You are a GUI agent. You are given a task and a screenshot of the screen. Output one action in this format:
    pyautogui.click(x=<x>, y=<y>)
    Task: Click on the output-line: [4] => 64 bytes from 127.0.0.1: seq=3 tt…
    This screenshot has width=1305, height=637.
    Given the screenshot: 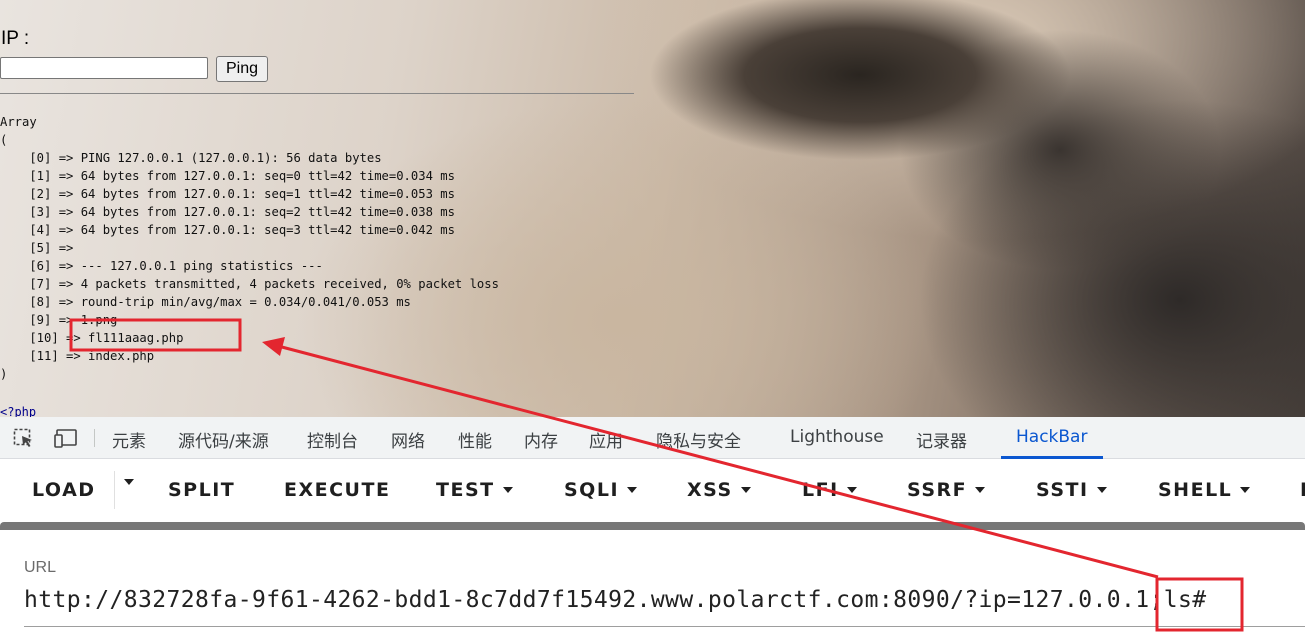 What is the action you would take?
    pyautogui.click(x=227, y=230)
    